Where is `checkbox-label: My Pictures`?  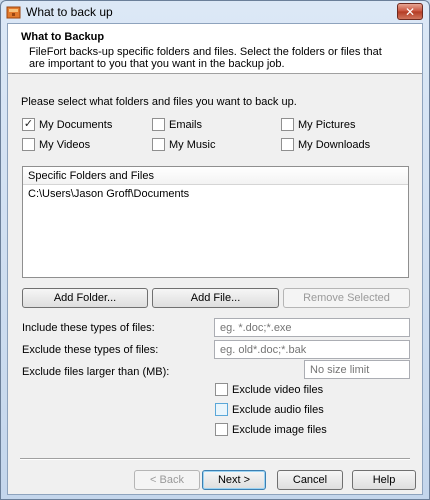
checkbox-label: My Pictures is located at coordinates (327, 124).